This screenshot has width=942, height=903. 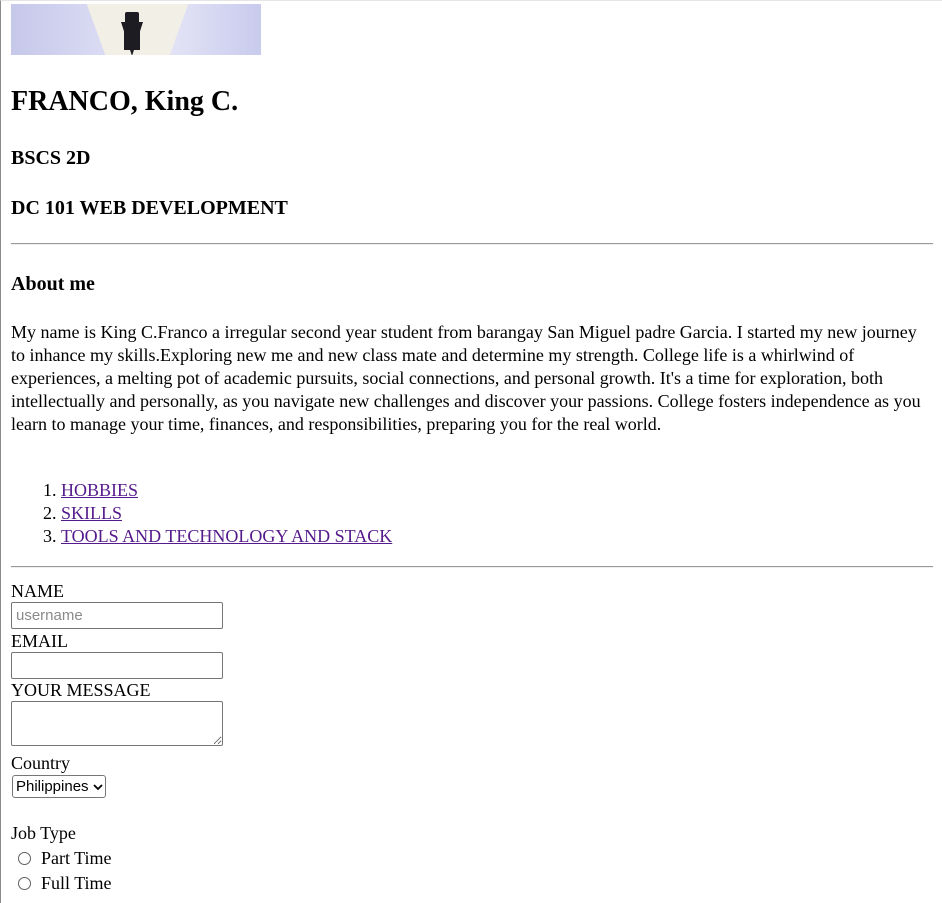 What do you see at coordinates (24, 858) in the screenshot?
I see `radio-part-time` at bounding box center [24, 858].